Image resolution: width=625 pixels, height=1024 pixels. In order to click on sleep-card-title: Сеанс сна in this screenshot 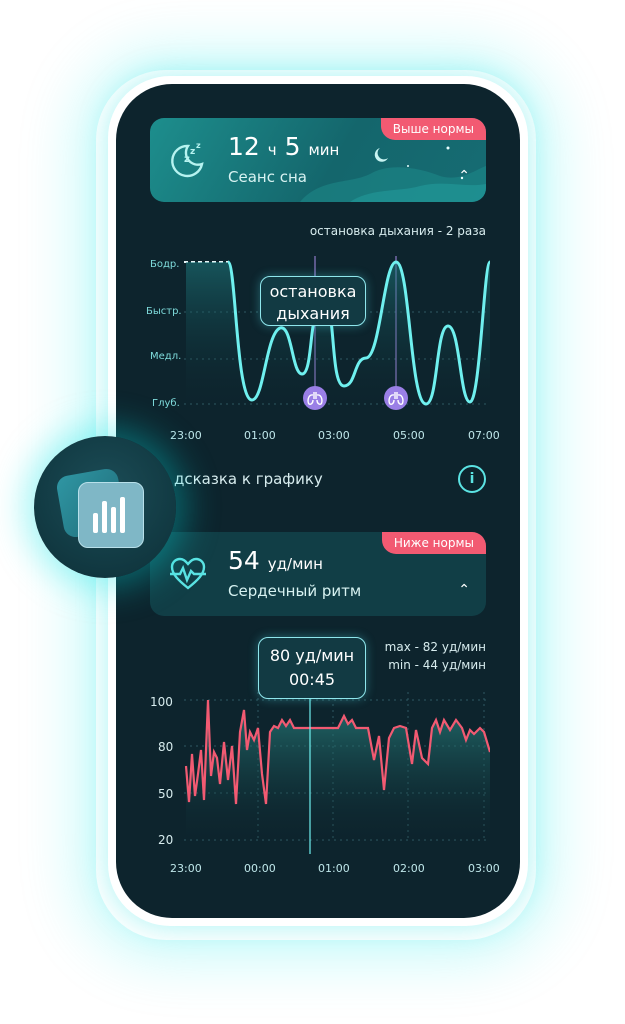, I will do `click(267, 177)`.